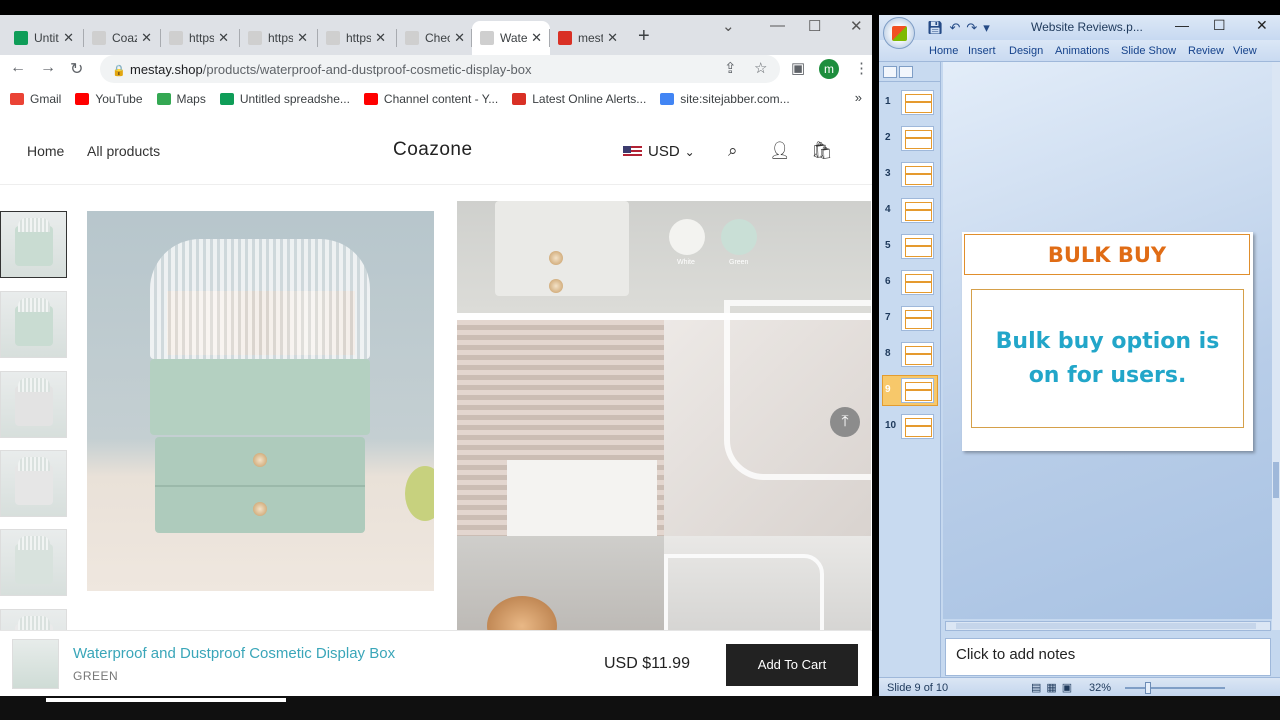 This screenshot has width=1280, height=720. I want to click on bookmark-item: YouTube, so click(109, 99).